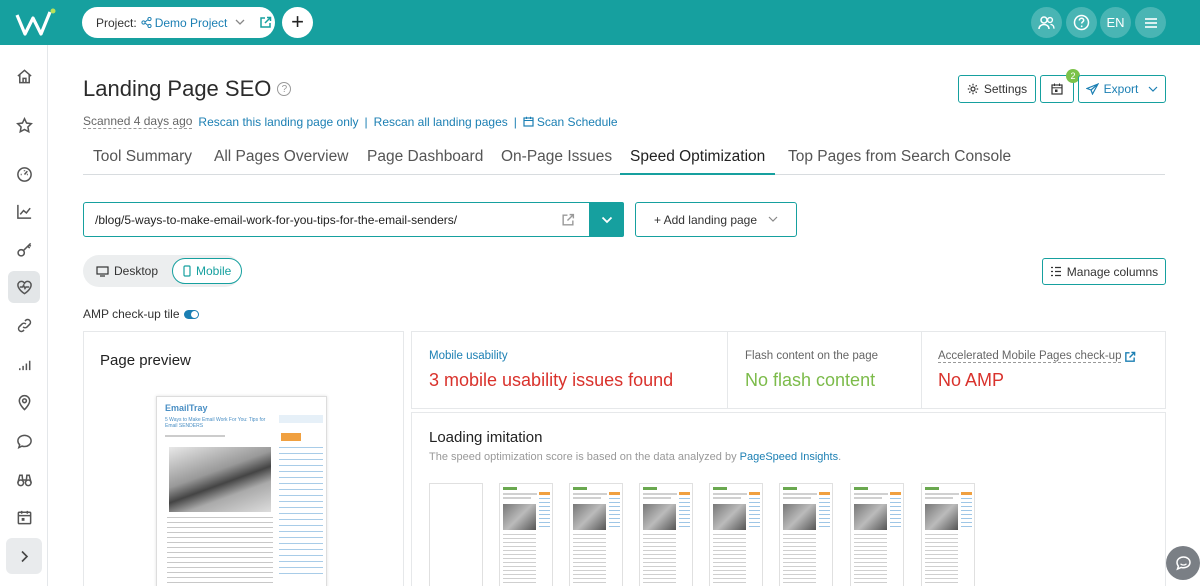  Describe the element at coordinates (551, 380) in the screenshot. I see `mobile-usability-value: 3 mobile usability issues found` at that location.